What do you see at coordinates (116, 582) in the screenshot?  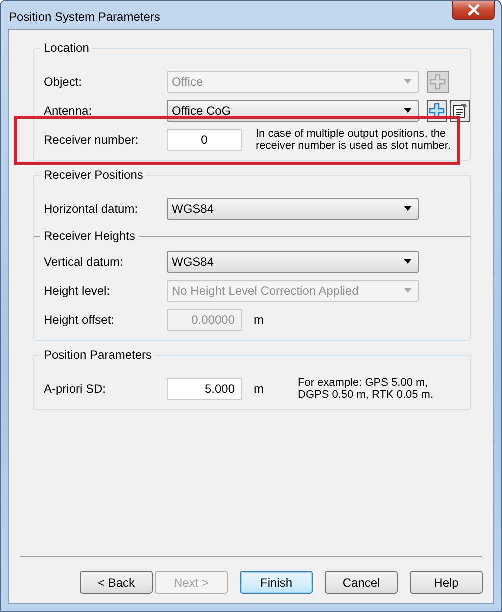 I see `wizard-button: < Back` at bounding box center [116, 582].